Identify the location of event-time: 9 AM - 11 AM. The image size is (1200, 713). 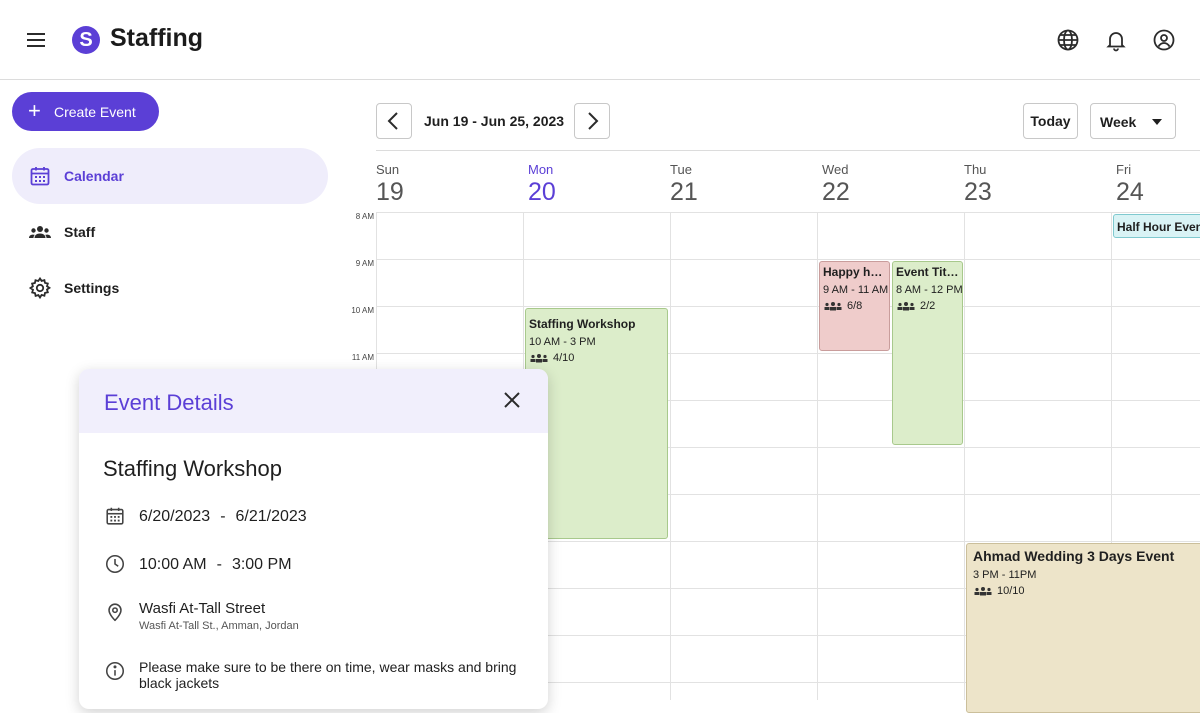
(856, 290).